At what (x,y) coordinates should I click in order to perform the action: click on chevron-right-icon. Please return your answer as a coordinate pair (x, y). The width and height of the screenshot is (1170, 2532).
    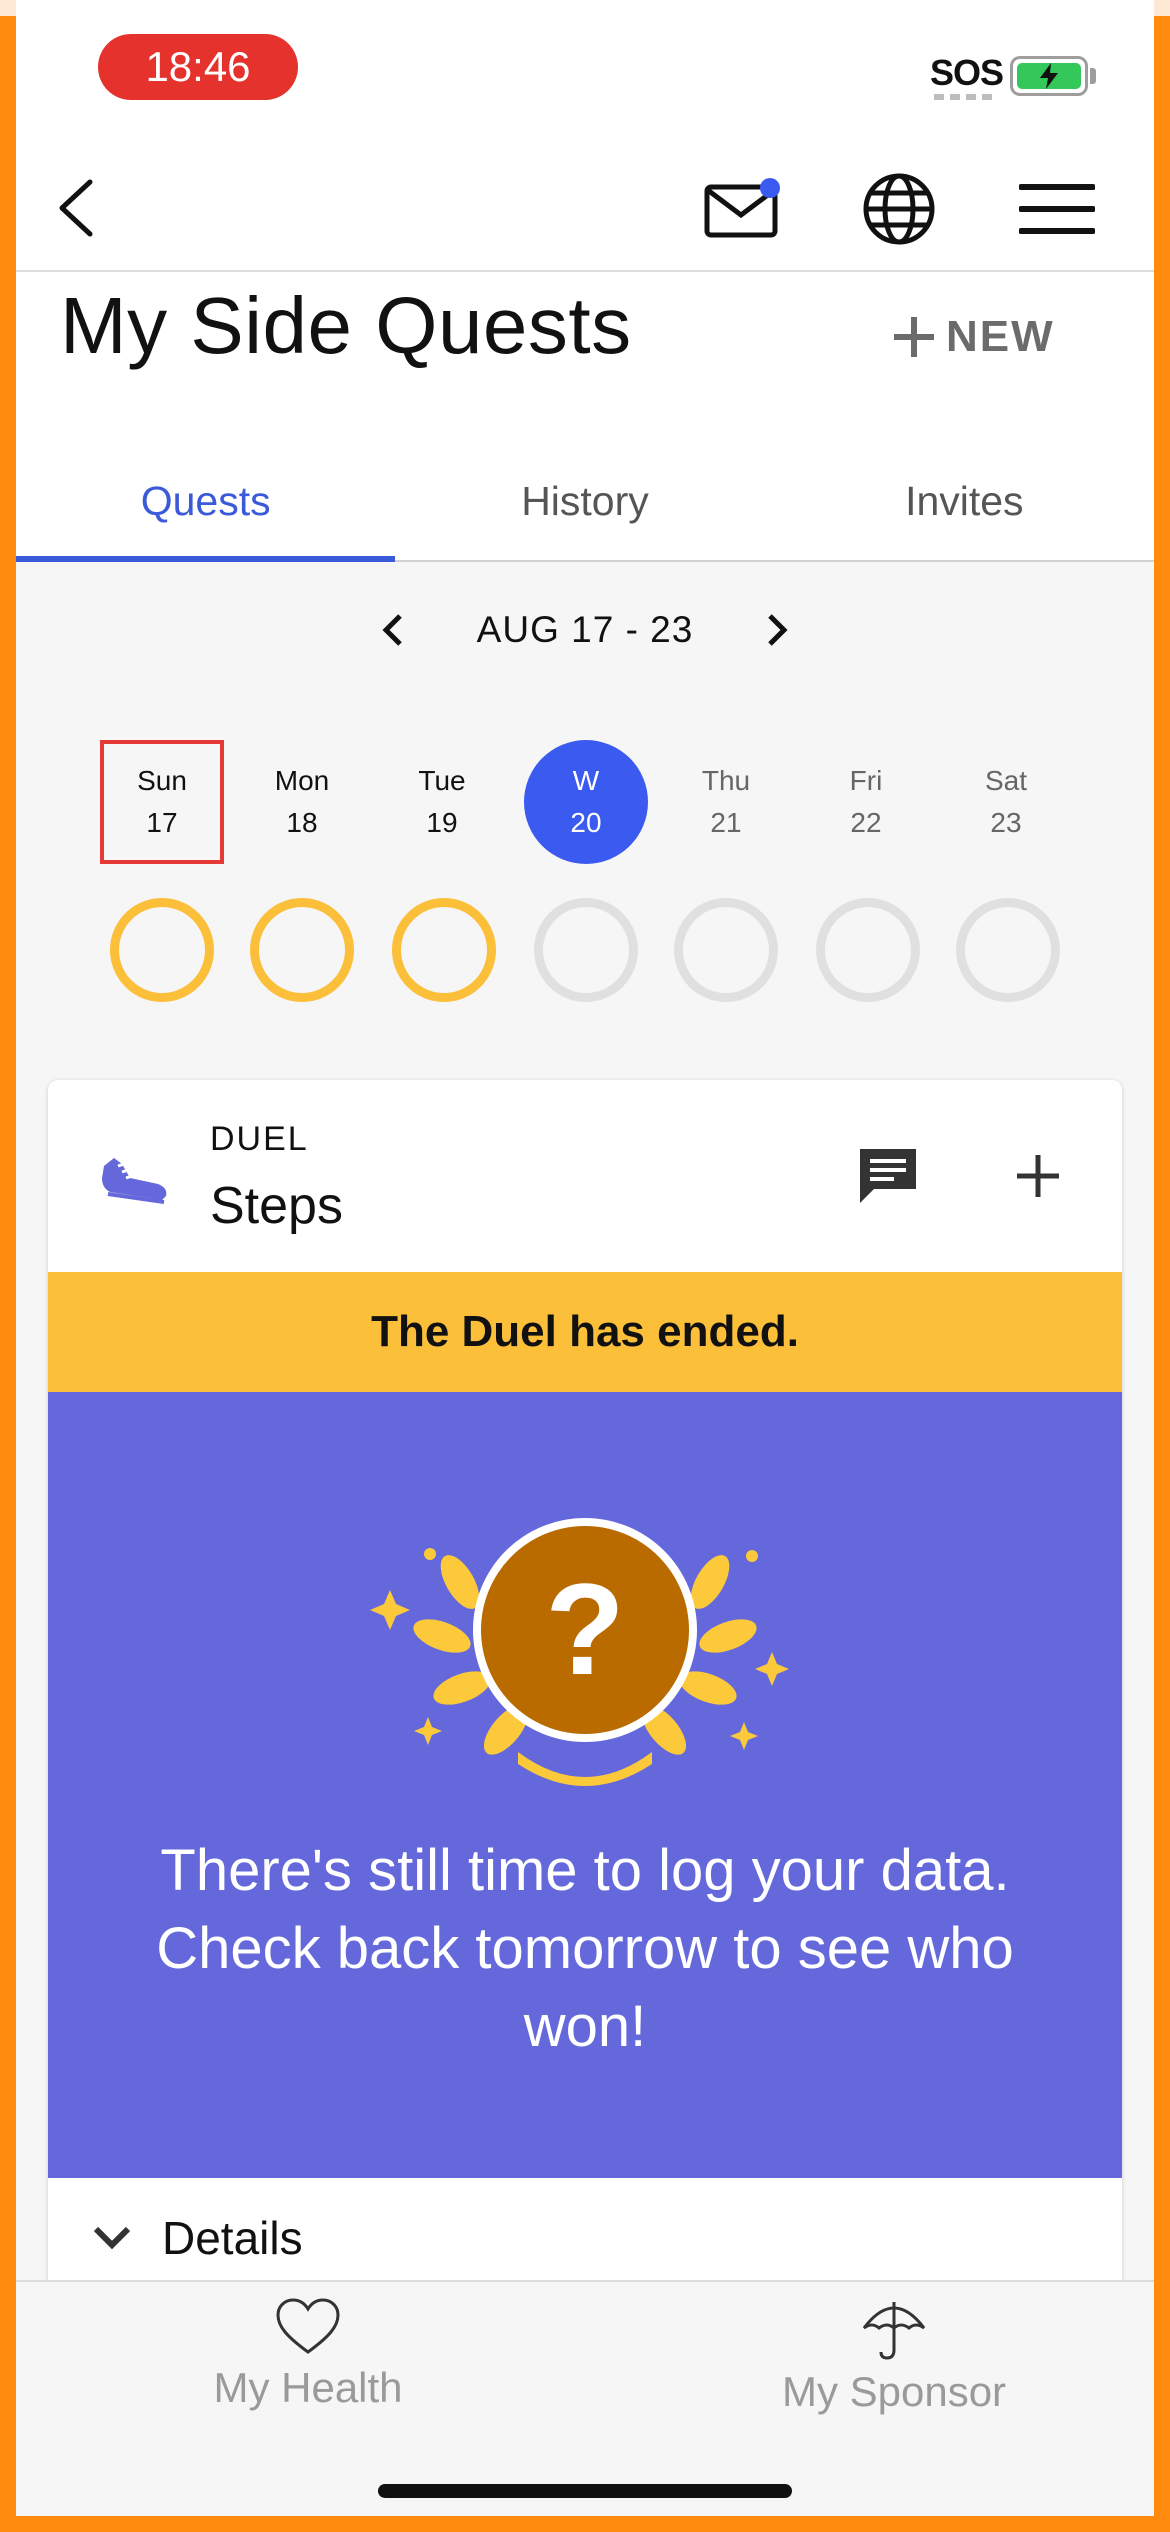
    Looking at the image, I should click on (778, 630).